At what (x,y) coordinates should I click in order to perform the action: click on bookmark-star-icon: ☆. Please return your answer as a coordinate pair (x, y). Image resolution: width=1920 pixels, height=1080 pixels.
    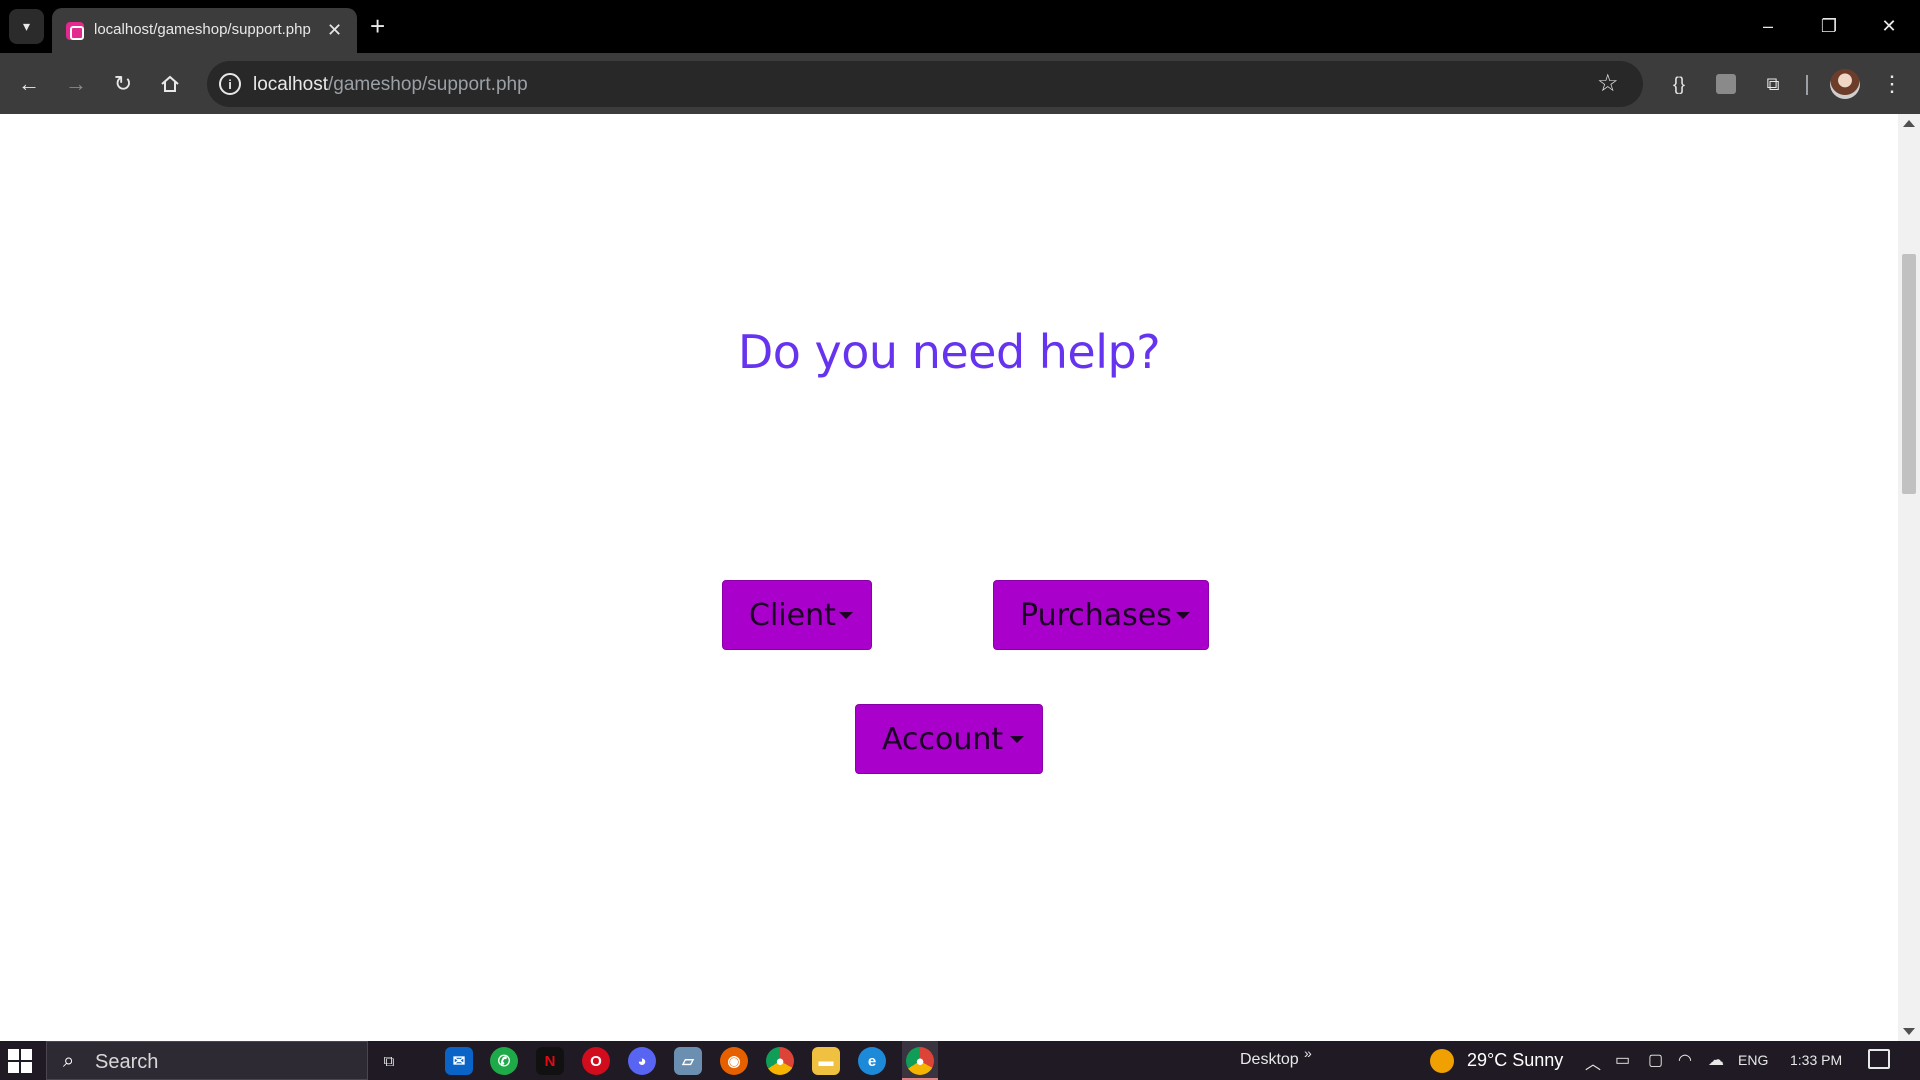
    Looking at the image, I should click on (1608, 83).